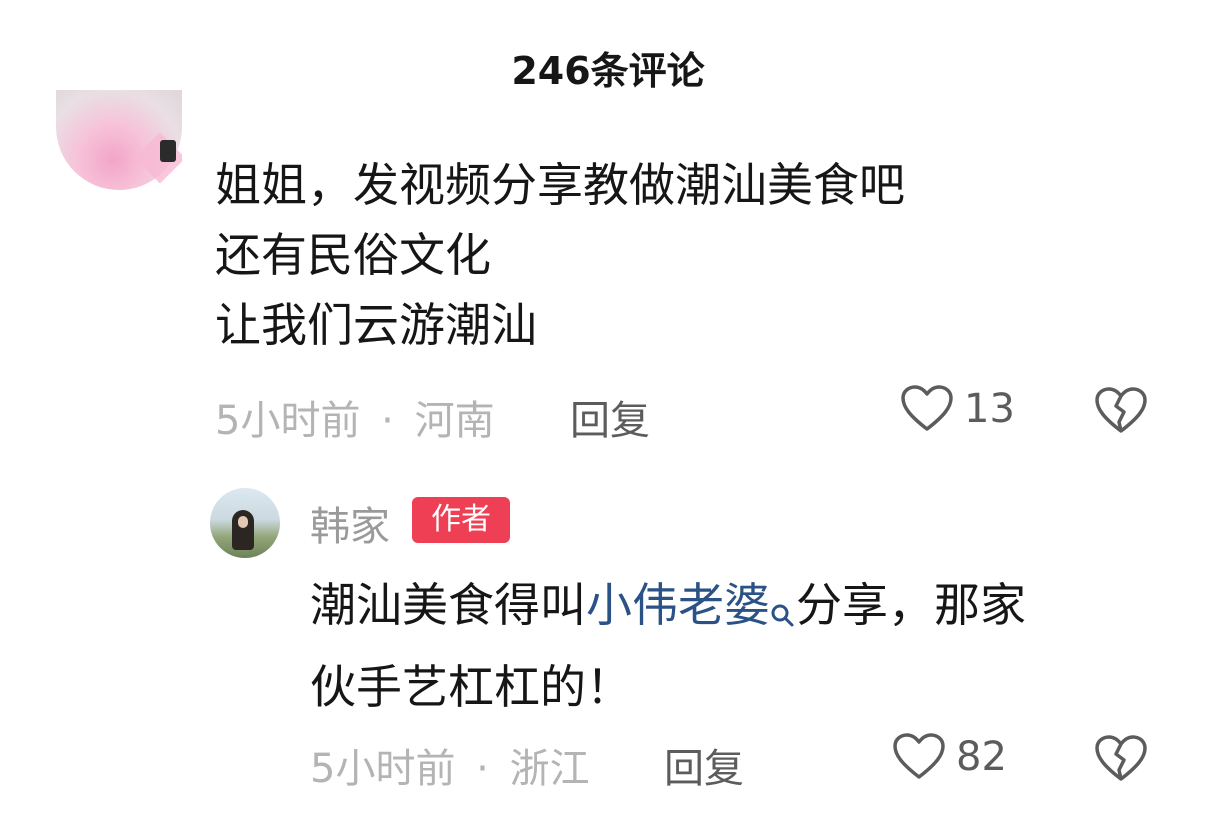 This screenshot has width=1216, height=826. Describe the element at coordinates (448, 605) in the screenshot. I see `reply-text-segment: 潮汕美食得叫` at that location.